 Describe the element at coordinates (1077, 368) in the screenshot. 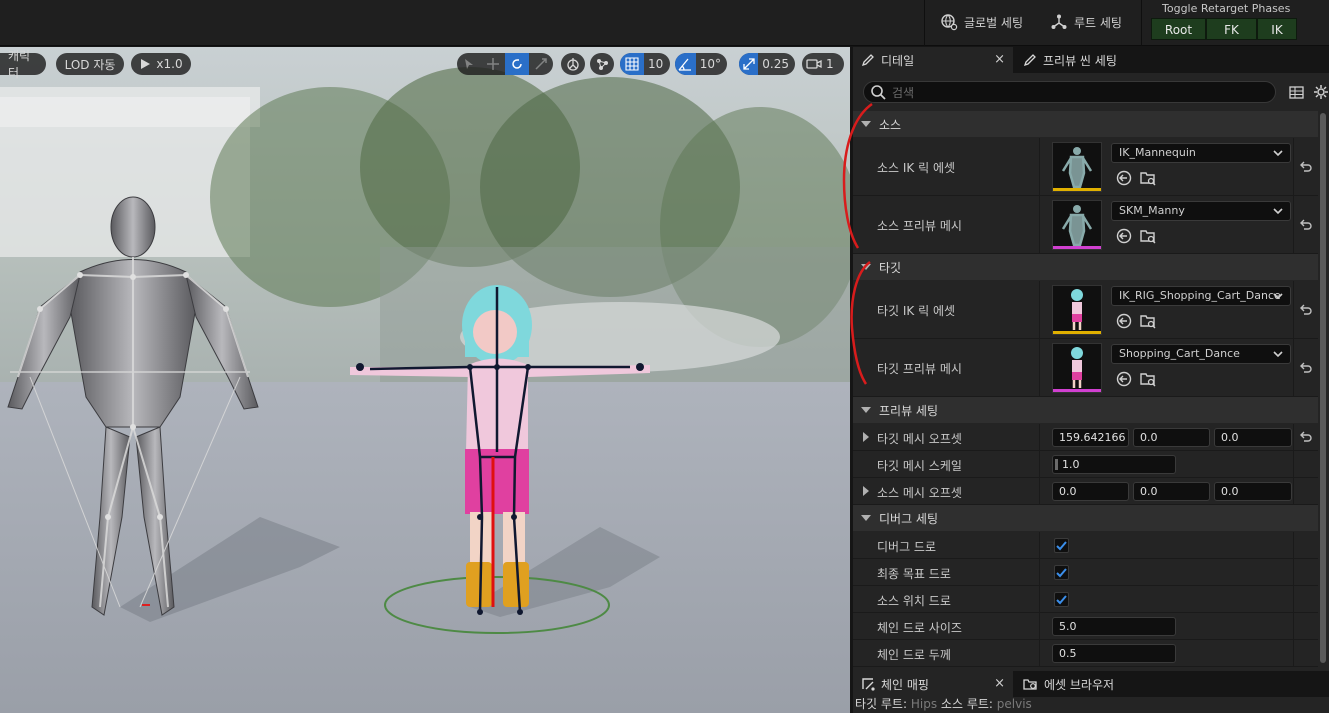

I see `target-preview-mesh-thumbnail` at that location.